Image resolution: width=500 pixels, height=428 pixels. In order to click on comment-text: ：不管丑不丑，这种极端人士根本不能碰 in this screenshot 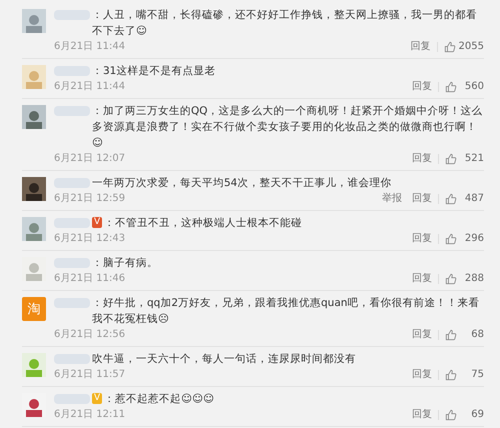, I will do `click(204, 223)`.